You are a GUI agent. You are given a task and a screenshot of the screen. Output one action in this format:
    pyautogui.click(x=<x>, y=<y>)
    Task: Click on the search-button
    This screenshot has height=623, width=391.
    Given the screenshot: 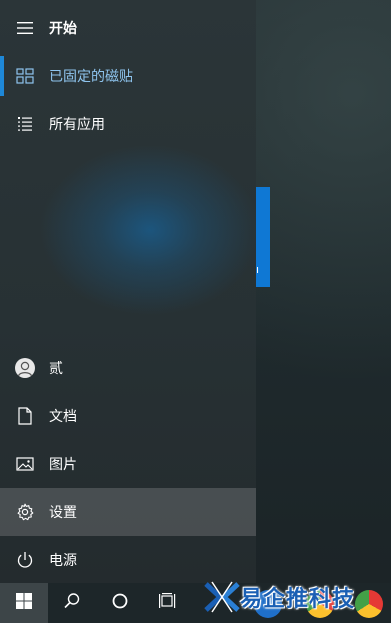 What is the action you would take?
    pyautogui.click(x=72, y=603)
    